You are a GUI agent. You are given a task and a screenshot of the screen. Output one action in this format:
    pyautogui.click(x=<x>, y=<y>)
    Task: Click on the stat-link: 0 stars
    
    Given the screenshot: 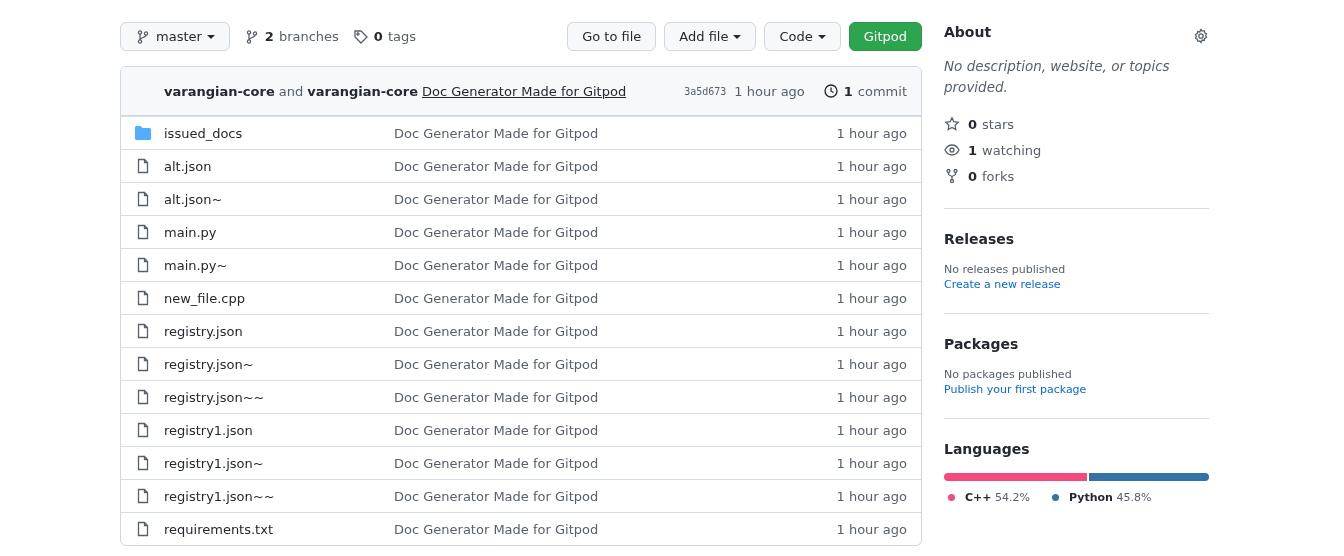 What is the action you would take?
    pyautogui.click(x=991, y=124)
    